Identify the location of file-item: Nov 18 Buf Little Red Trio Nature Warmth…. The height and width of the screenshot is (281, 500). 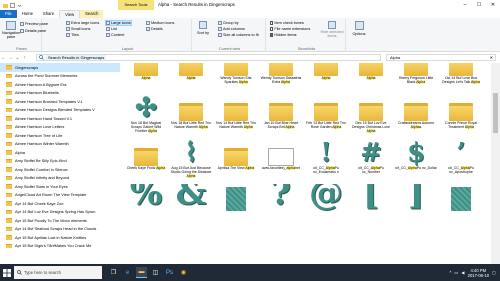
(191, 116).